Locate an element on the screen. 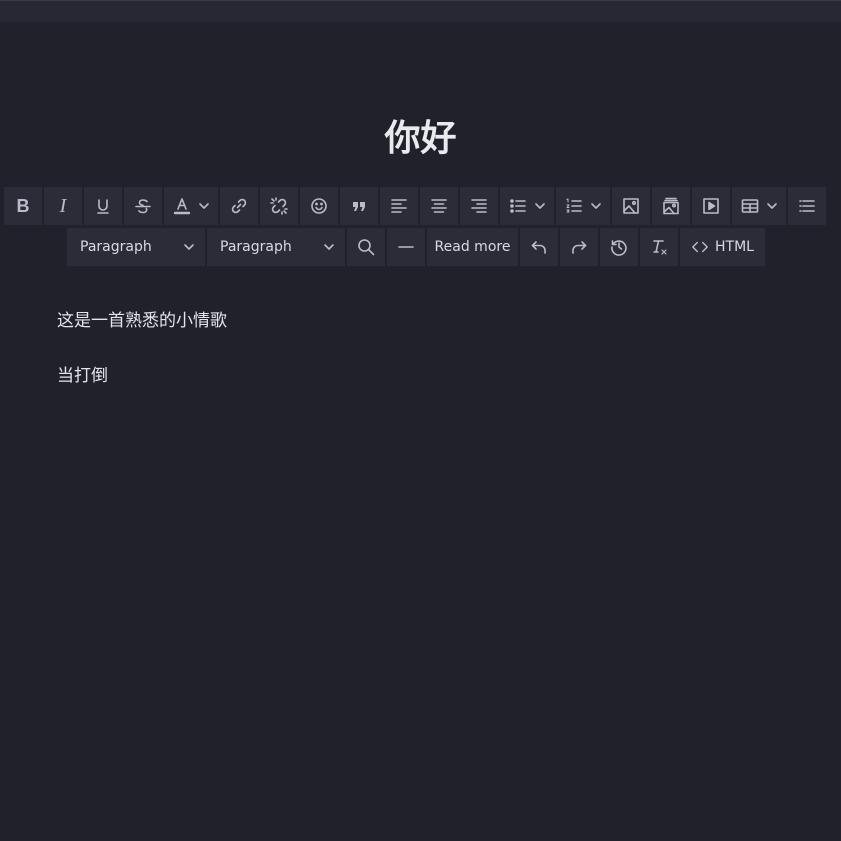 This screenshot has height=841, width=841. top-bar is located at coordinates (420, 11).